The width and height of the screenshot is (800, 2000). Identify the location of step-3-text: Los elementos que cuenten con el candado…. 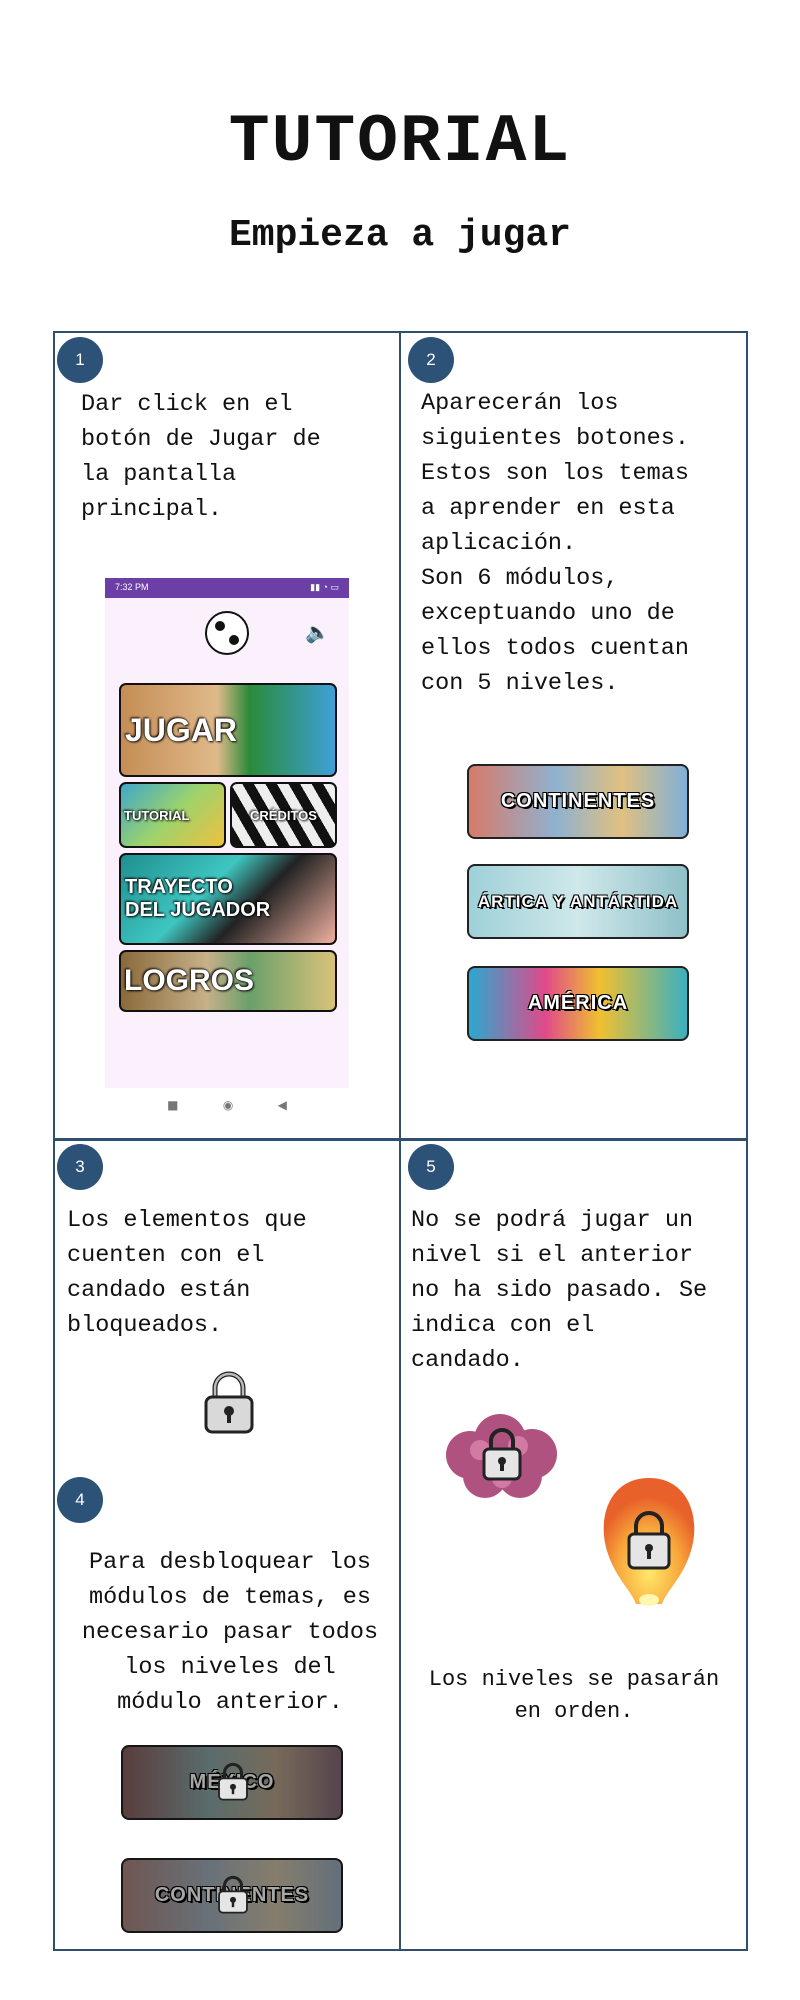
(187, 1273).